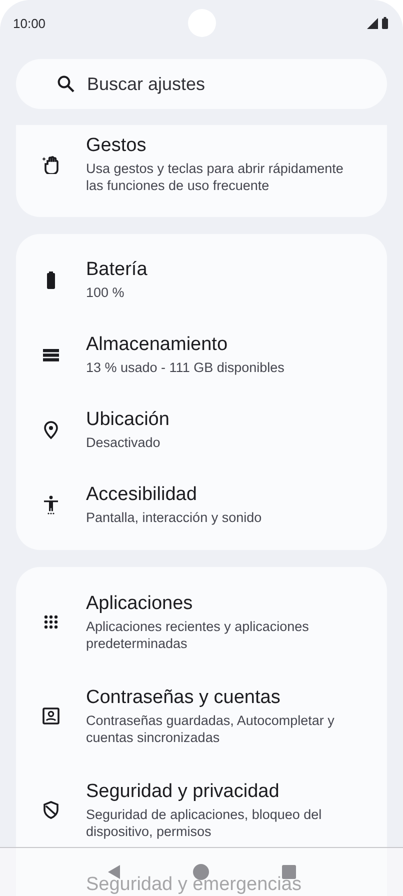 This screenshot has height=896, width=403. What do you see at coordinates (372, 23) in the screenshot?
I see `signal-icon` at bounding box center [372, 23].